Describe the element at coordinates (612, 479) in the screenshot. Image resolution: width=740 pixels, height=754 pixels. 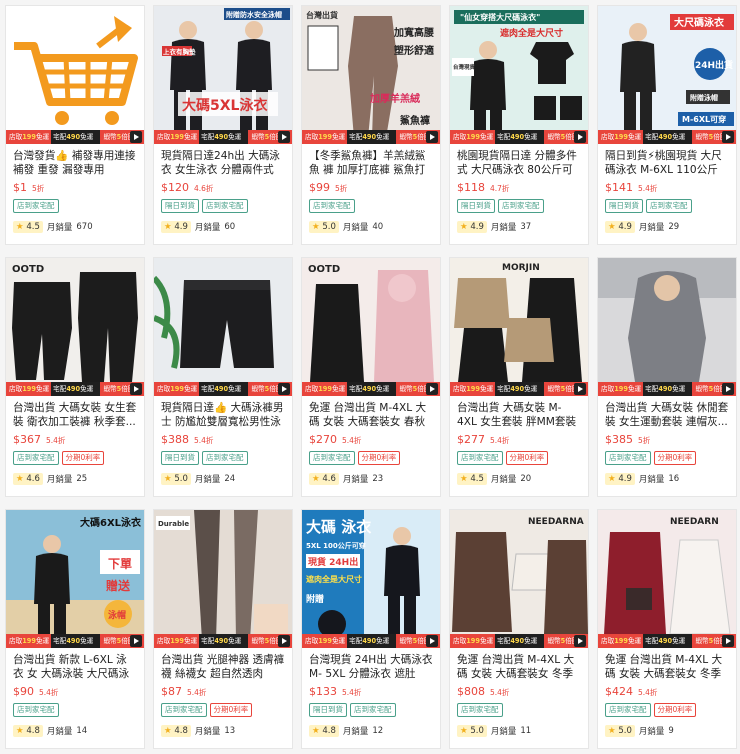
I see `star-icon: ★` at that location.